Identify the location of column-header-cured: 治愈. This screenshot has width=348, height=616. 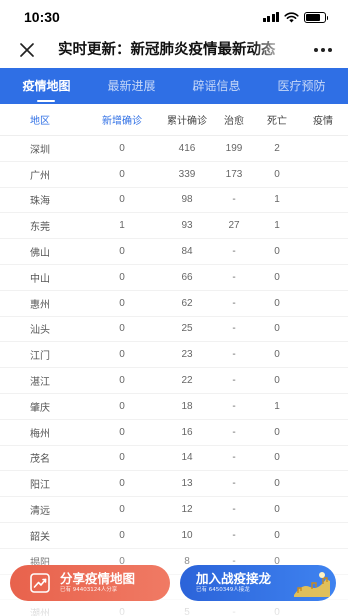
(234, 119).